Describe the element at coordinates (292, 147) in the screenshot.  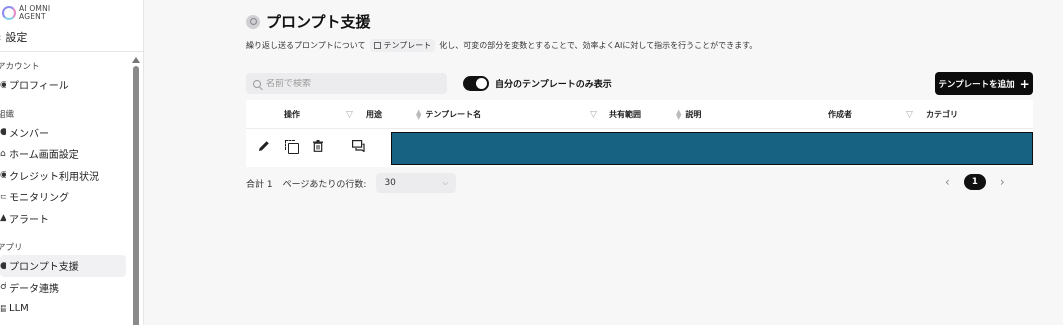
I see `duplicate-icon` at that location.